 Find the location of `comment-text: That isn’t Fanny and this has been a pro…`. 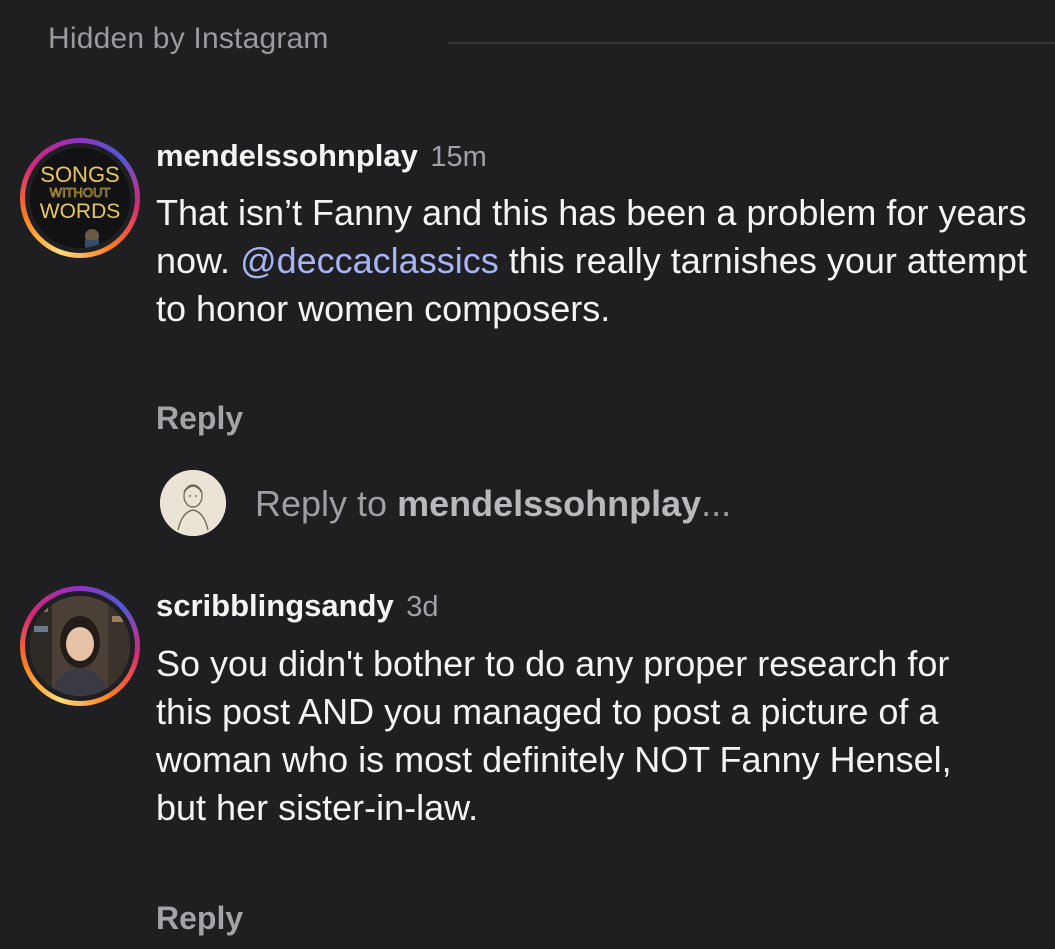

comment-text: That isn’t Fanny and this has been a pro… is located at coordinates (596, 261).